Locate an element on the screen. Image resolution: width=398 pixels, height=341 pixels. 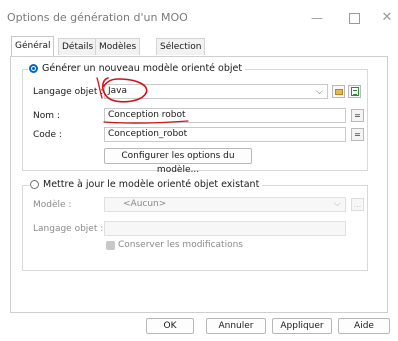
folder-icon is located at coordinates (339, 92).